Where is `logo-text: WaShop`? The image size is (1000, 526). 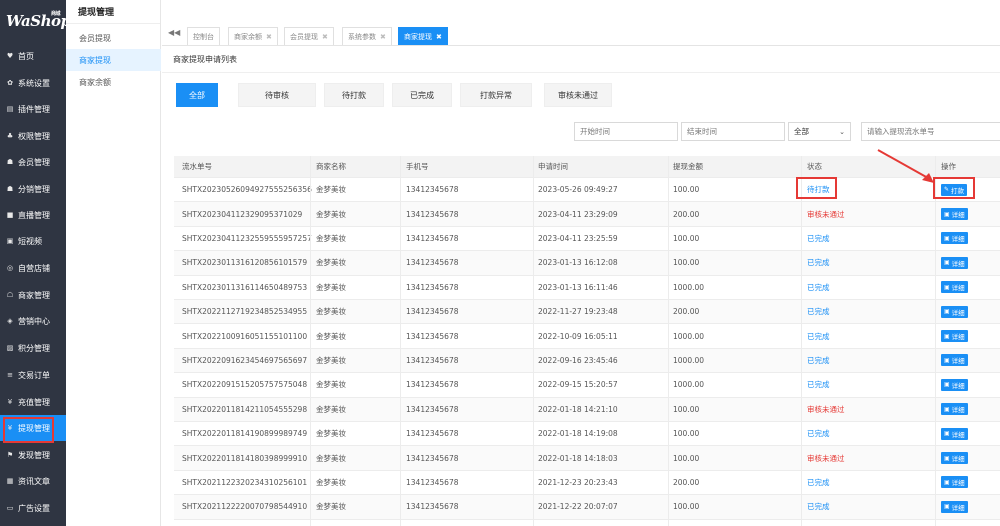 logo-text: WaShop is located at coordinates (38, 21).